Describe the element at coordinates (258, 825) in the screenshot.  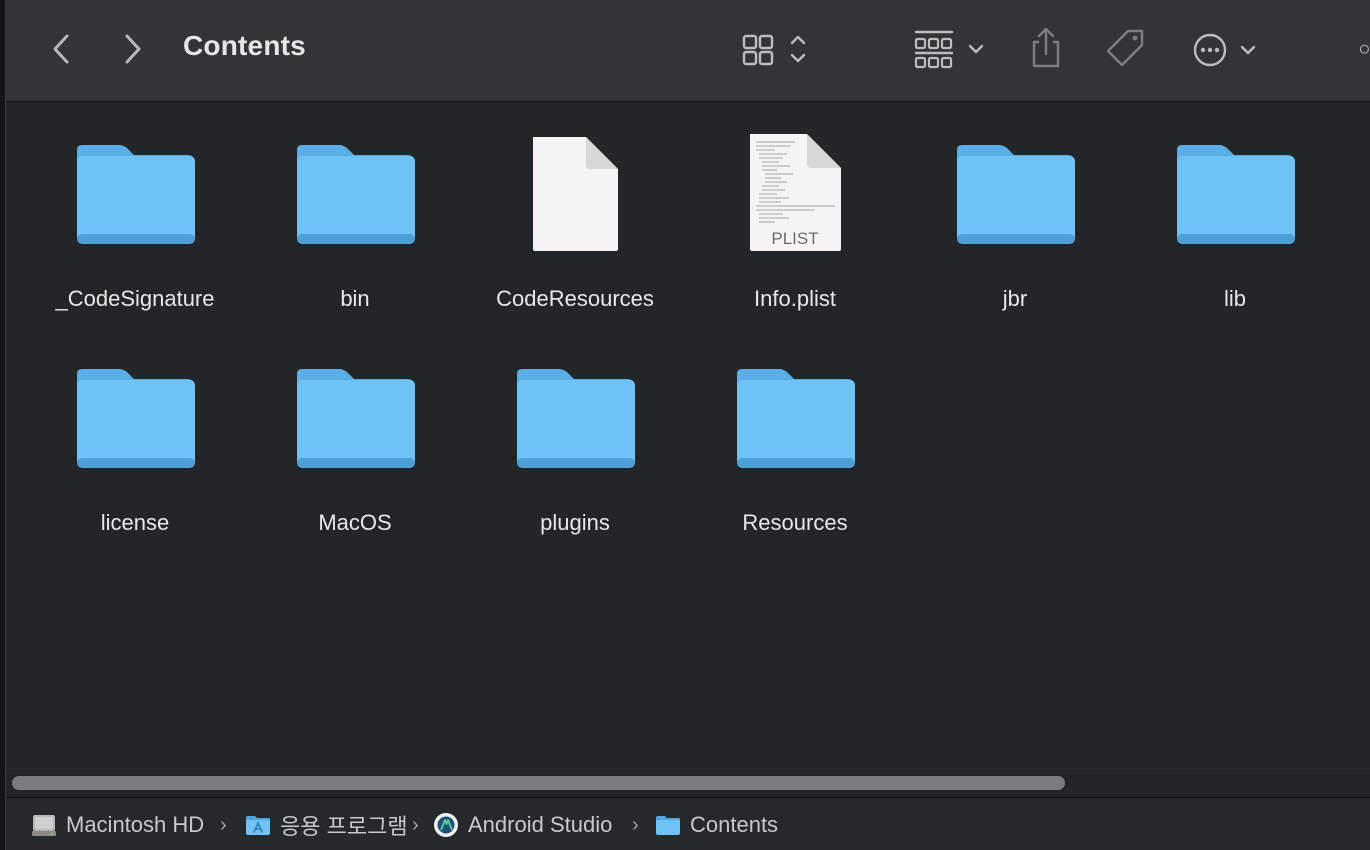
I see `applications-folder-icon` at that location.